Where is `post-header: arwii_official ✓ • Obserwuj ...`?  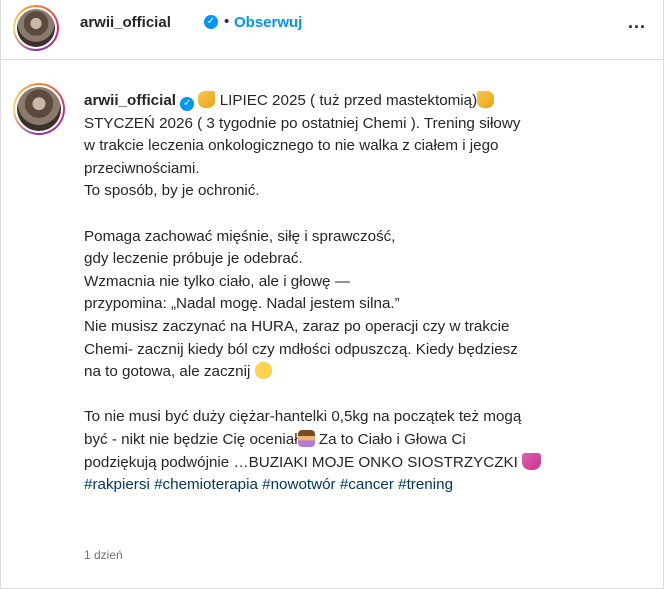 post-header: arwii_official ✓ • Obserwuj ... is located at coordinates (332, 30).